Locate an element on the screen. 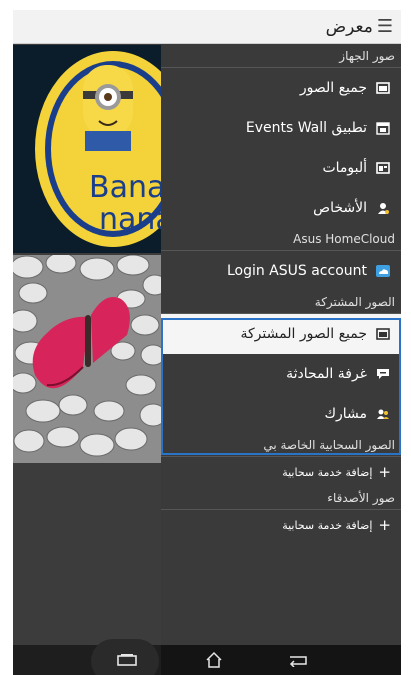 The height and width of the screenshot is (675, 411). drawer-item-all-shared-photos: جميع الصور المشتركة is located at coordinates (281, 334).